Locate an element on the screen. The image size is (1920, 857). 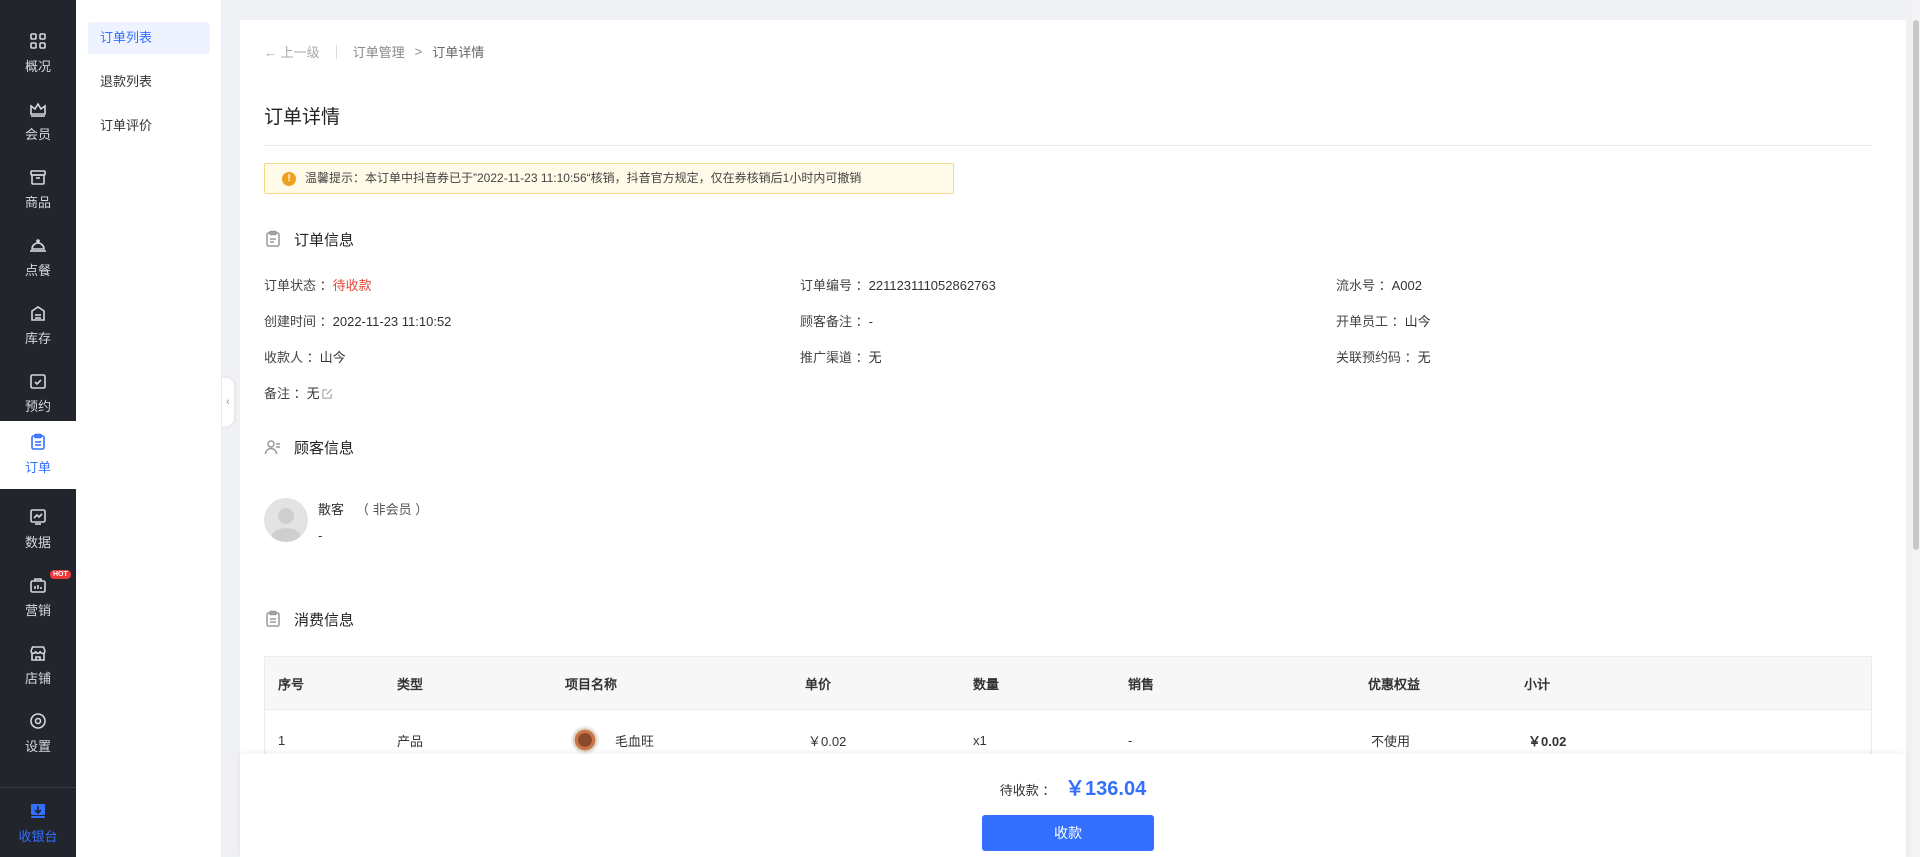
customer-sub: - is located at coordinates (320, 535).